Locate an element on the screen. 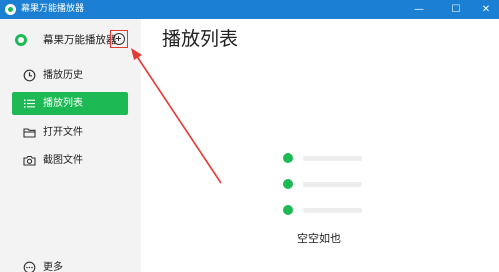 This screenshot has width=499, height=272. sidebar-item-label: 打开文件 is located at coordinates (63, 132).